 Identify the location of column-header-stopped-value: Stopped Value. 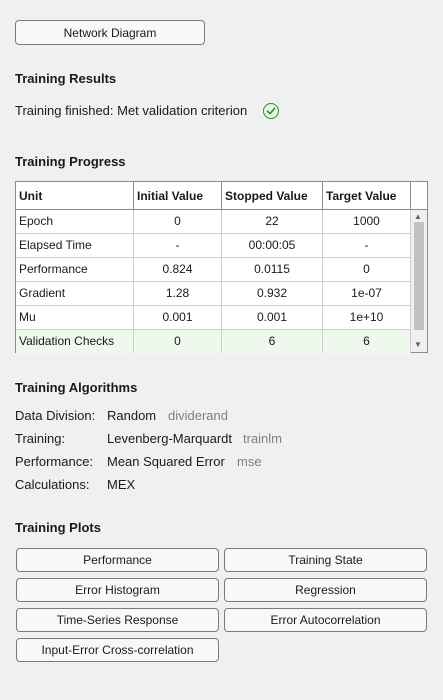
(272, 195).